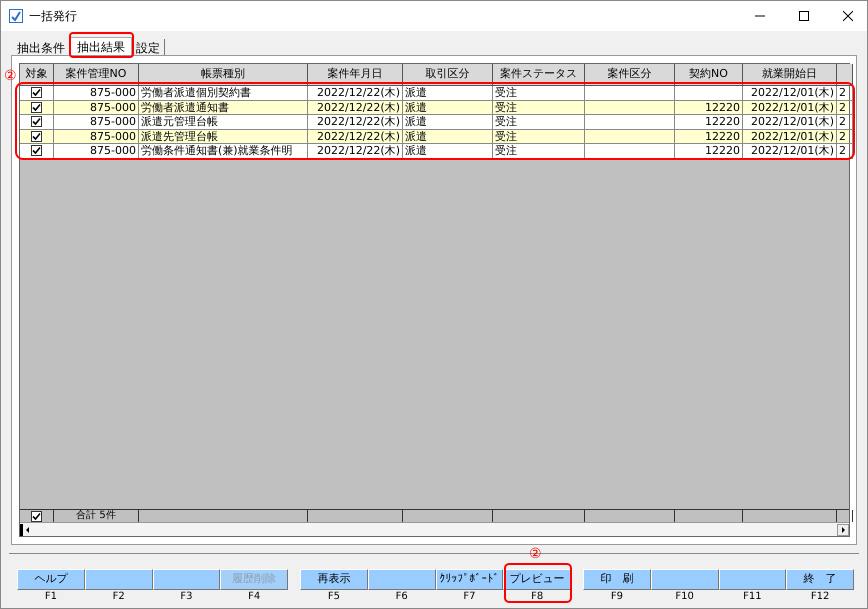 The width and height of the screenshot is (868, 609). Describe the element at coordinates (434, 529) in the screenshot. I see `horizontal-scrollbar` at that location.